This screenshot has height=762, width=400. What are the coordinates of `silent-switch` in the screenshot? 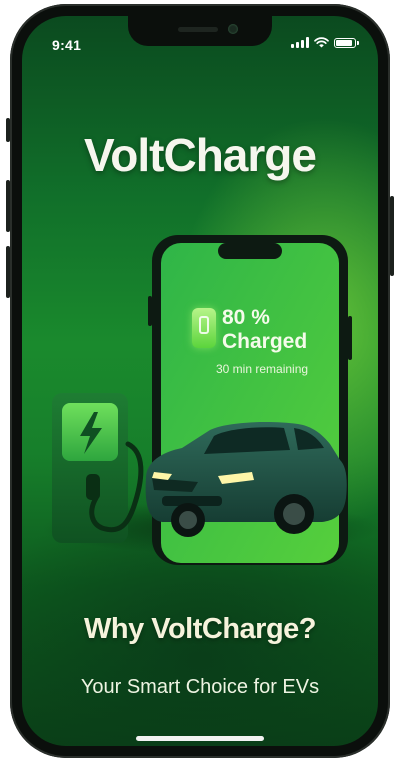 It's located at (8, 130).